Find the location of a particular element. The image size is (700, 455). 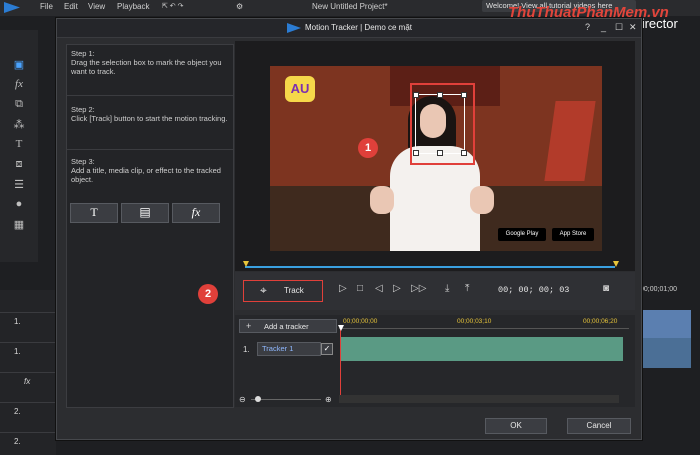

timeline-clip-thumb is located at coordinates (666, 324).